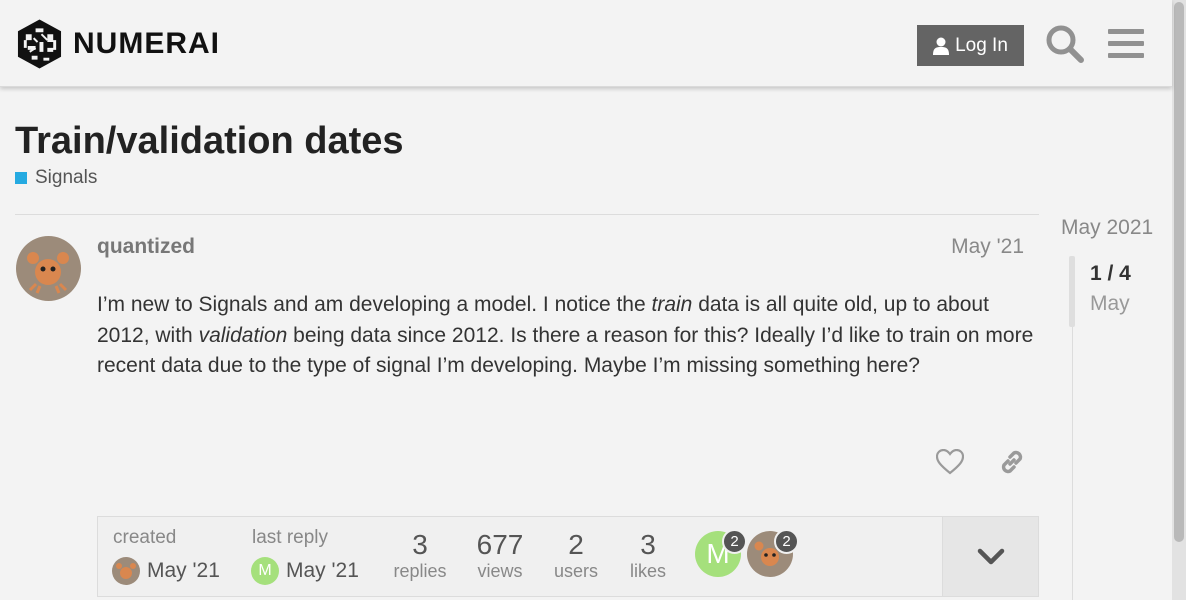 Image resolution: width=1186 pixels, height=600 pixels. I want to click on heart-icon, so click(950, 462).